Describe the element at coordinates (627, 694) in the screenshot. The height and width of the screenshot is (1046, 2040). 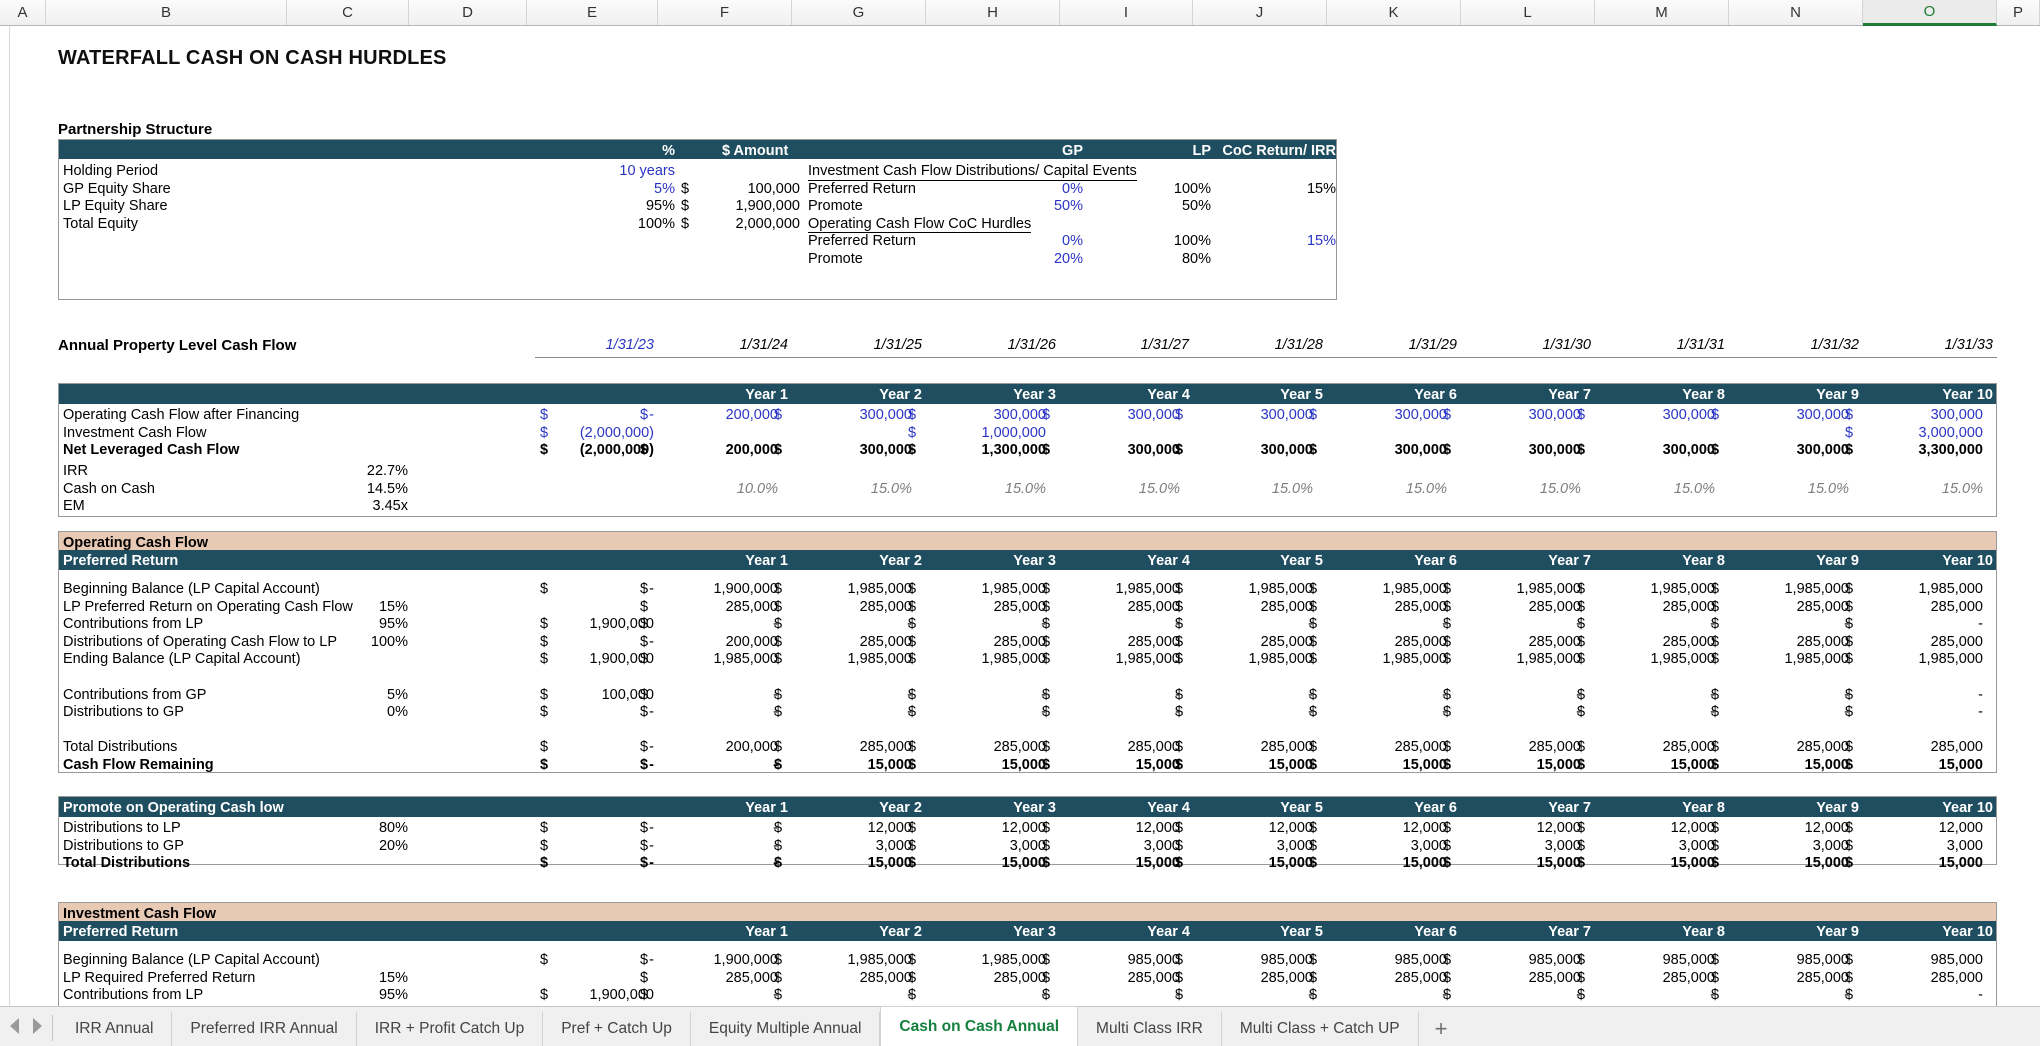
I see `operating-cell-y0: 100,000` at that location.